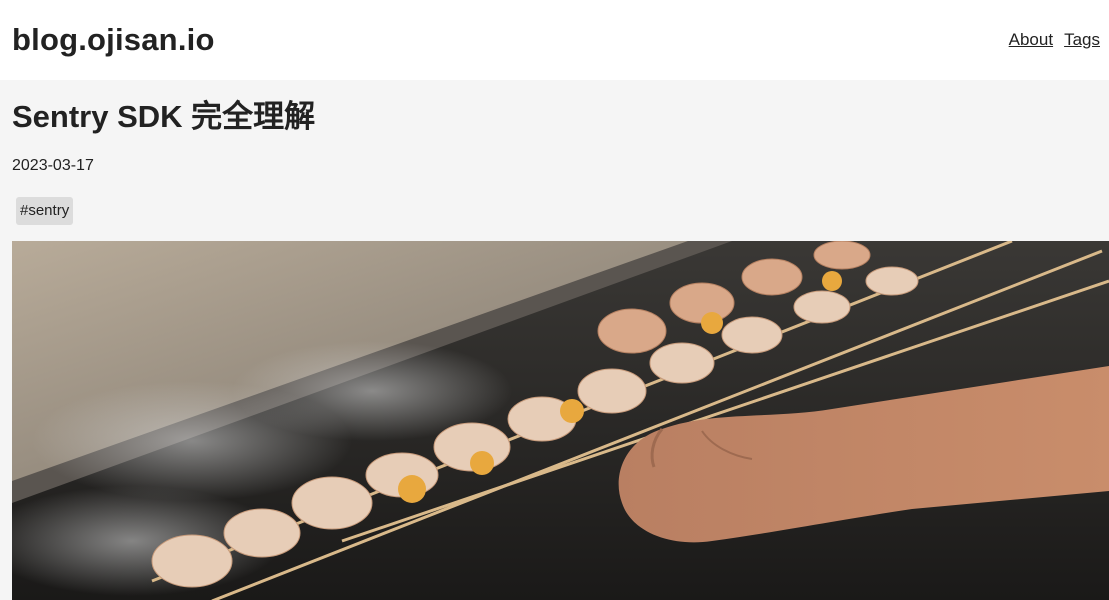 This screenshot has height=600, width=1109. What do you see at coordinates (1082, 40) in the screenshot?
I see `nav-link-tags: Tags` at bounding box center [1082, 40].